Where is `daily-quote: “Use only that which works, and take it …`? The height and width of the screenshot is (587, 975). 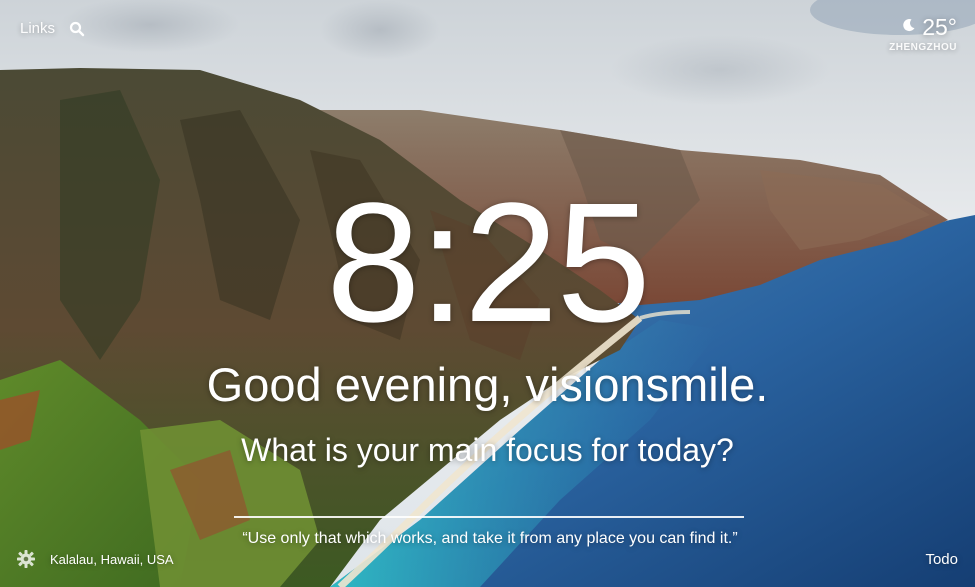 daily-quote: “Use only that which works, and take it … is located at coordinates (490, 538).